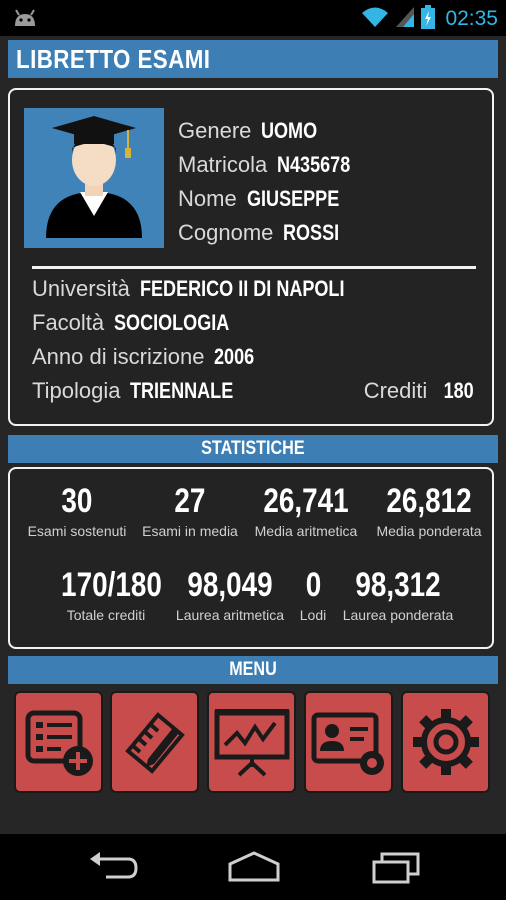 This screenshot has height=900, width=506. I want to click on stat-label: Media aritmetica, so click(306, 531).